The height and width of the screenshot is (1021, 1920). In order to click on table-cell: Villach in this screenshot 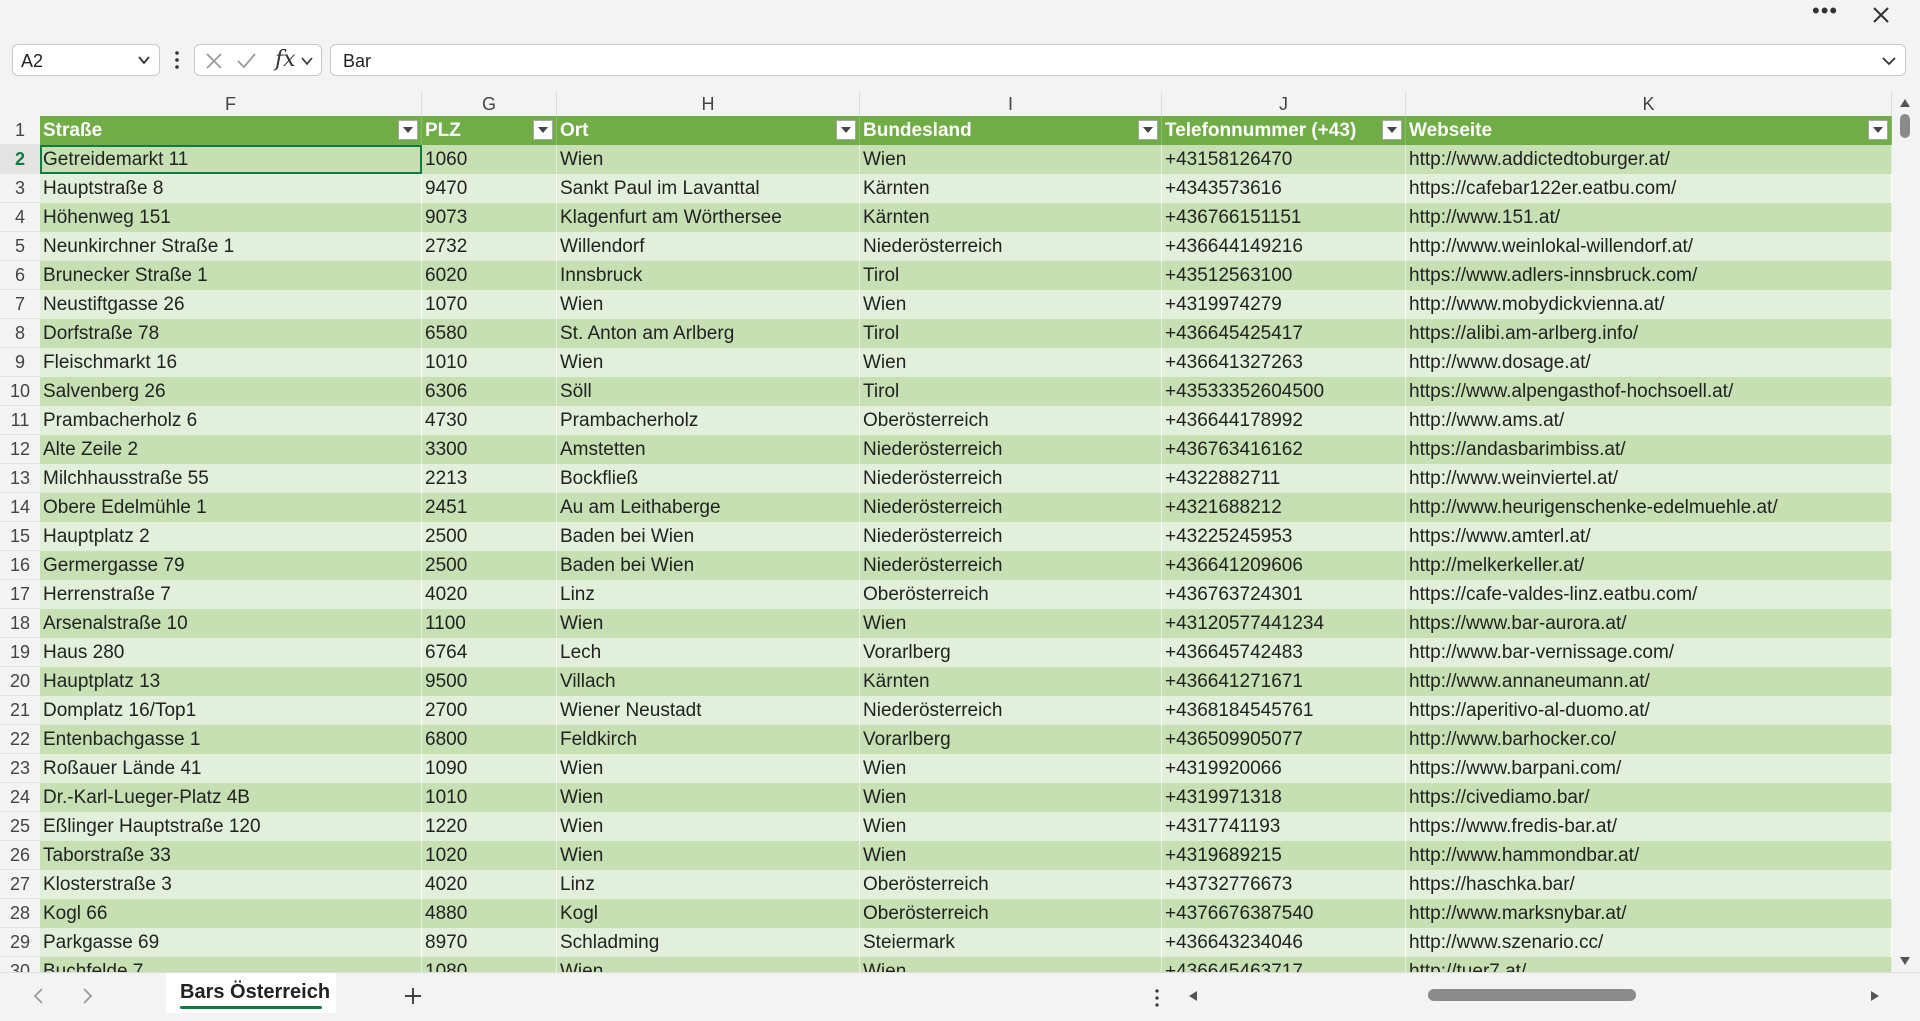, I will do `click(708, 681)`.